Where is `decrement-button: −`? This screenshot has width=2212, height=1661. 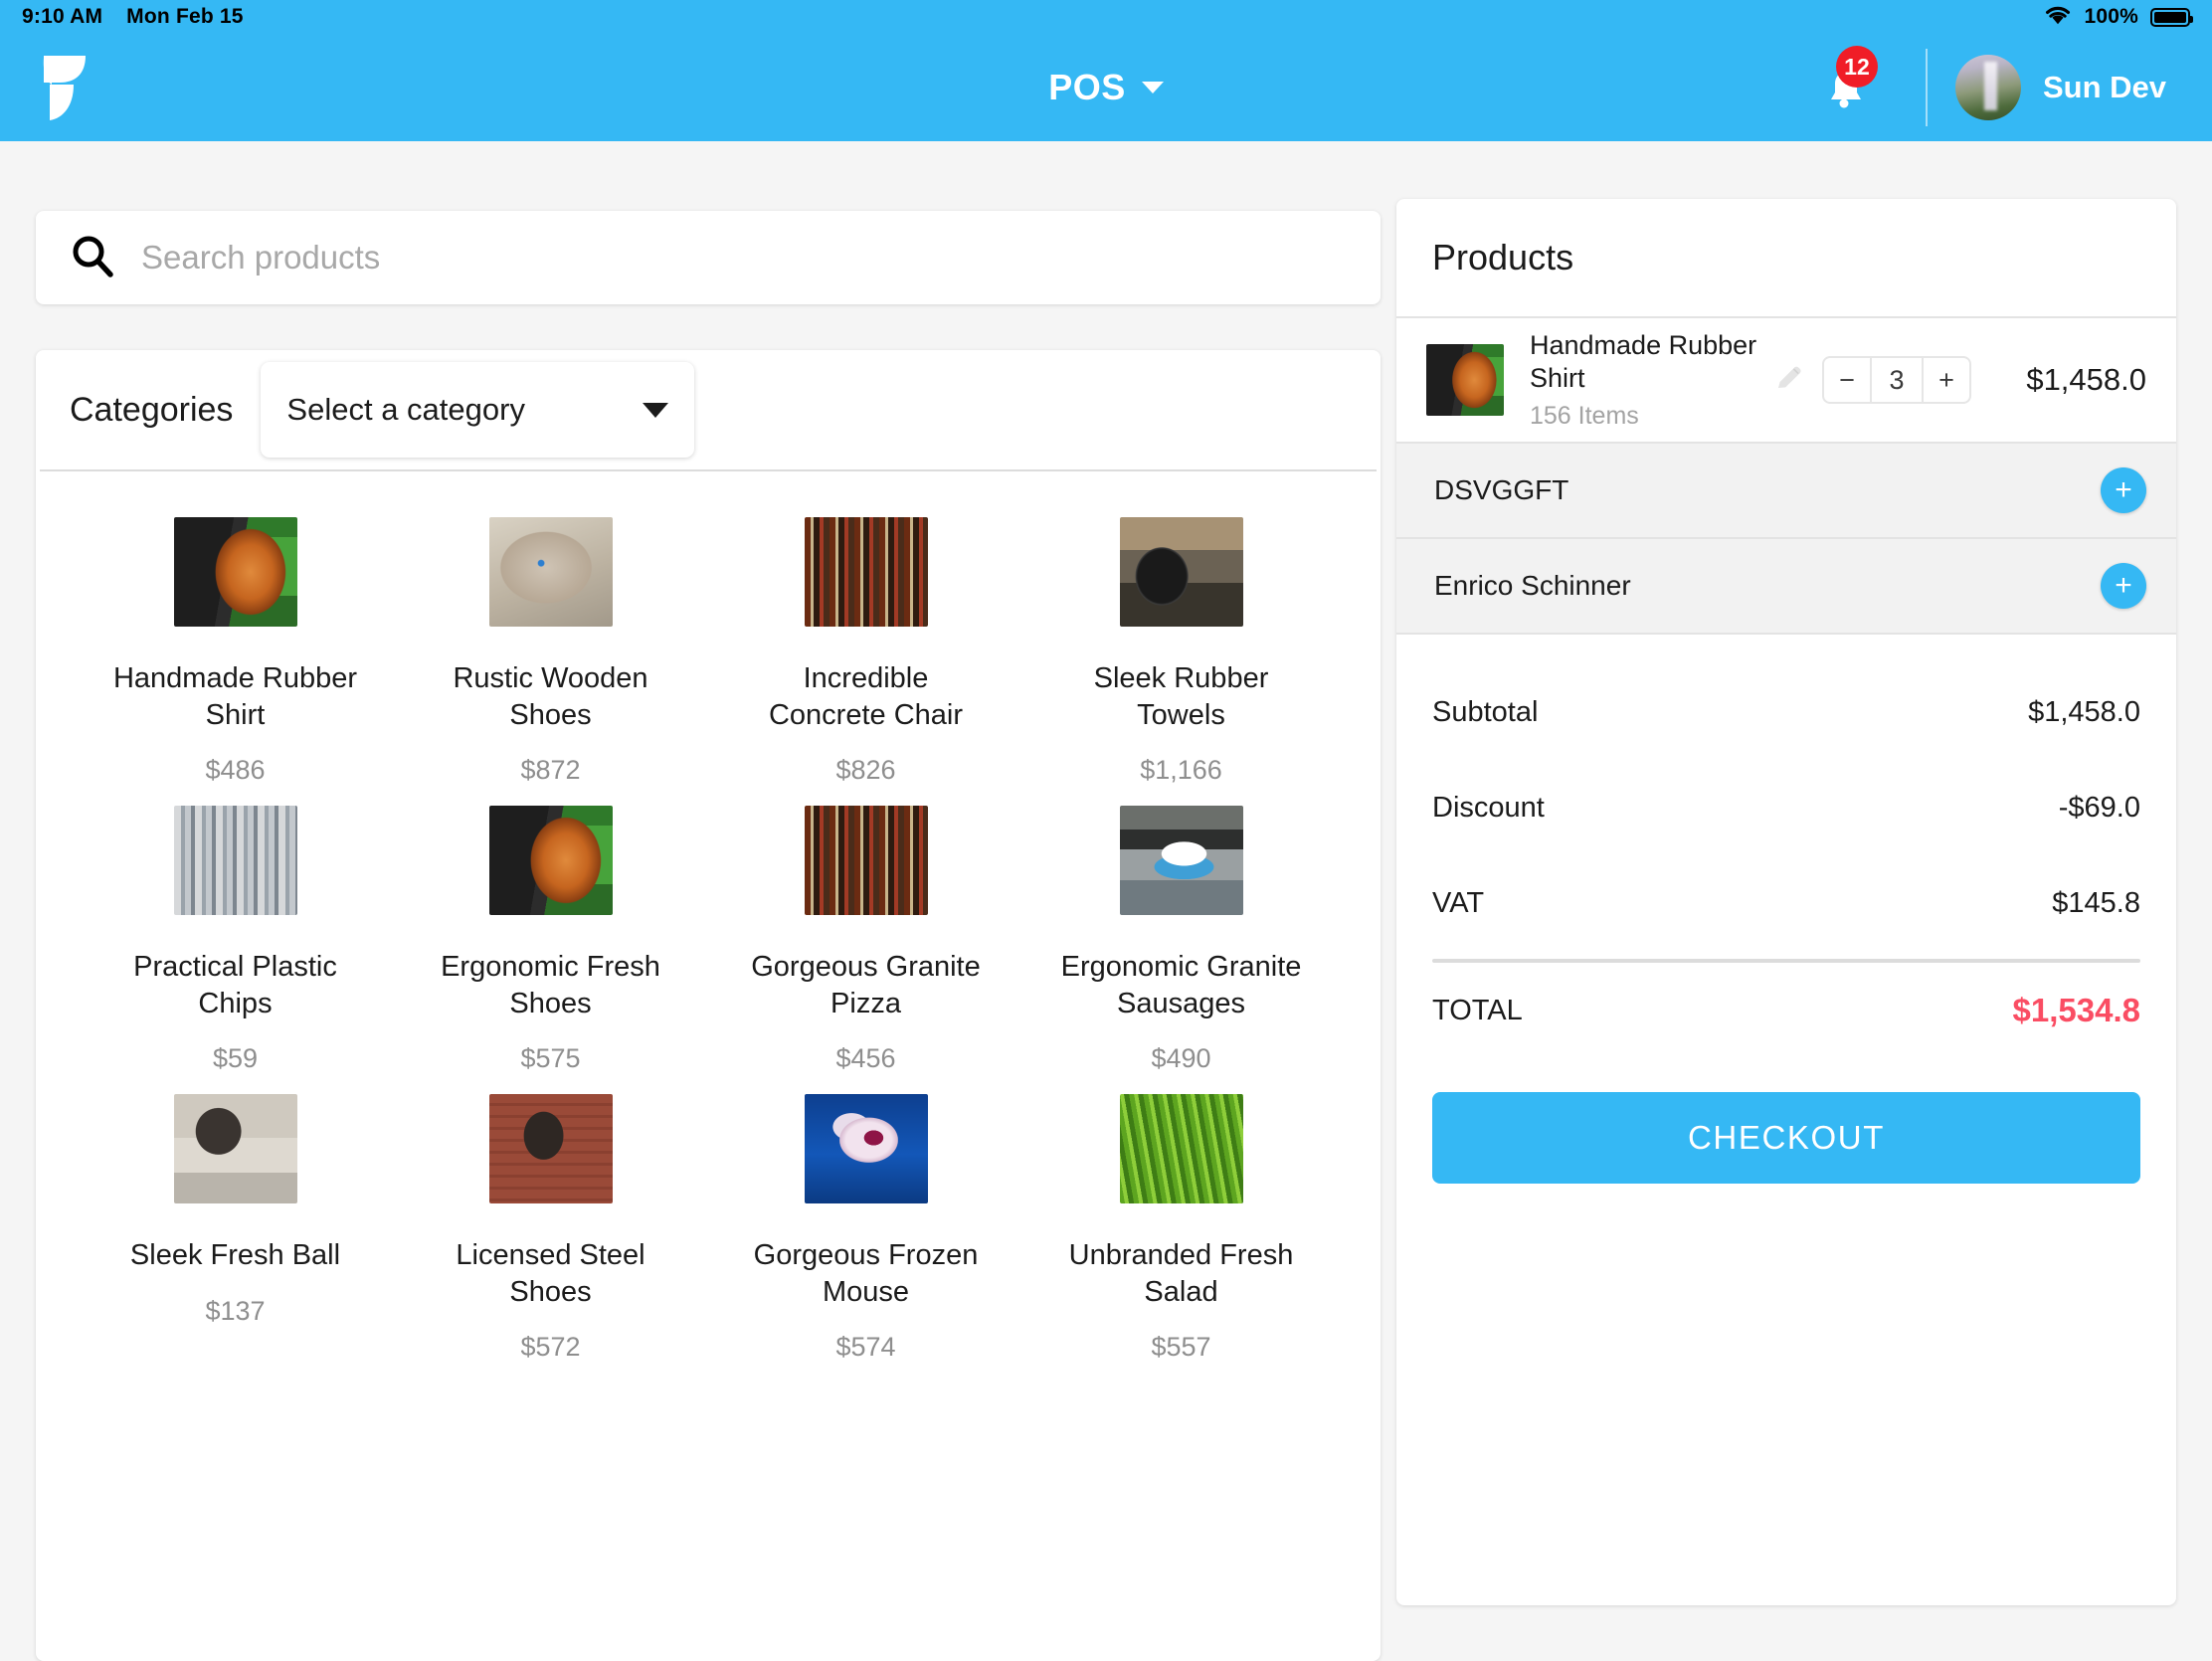
decrement-button: − is located at coordinates (1847, 380).